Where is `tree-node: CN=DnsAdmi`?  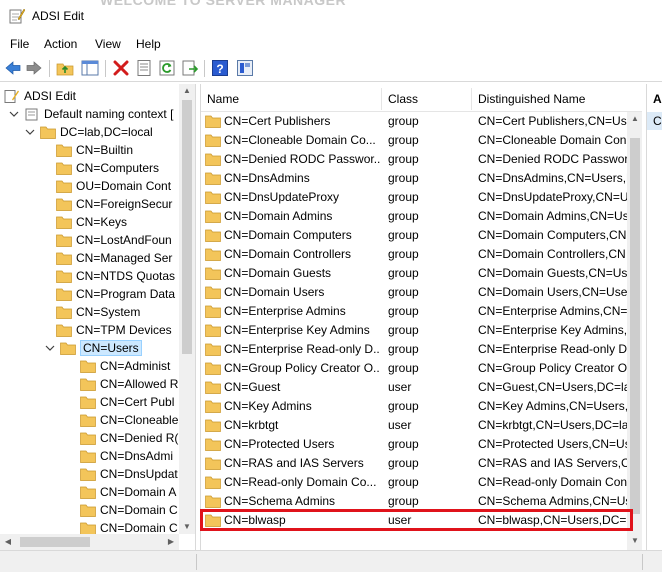 tree-node: CN=DnsAdmi is located at coordinates (126, 456).